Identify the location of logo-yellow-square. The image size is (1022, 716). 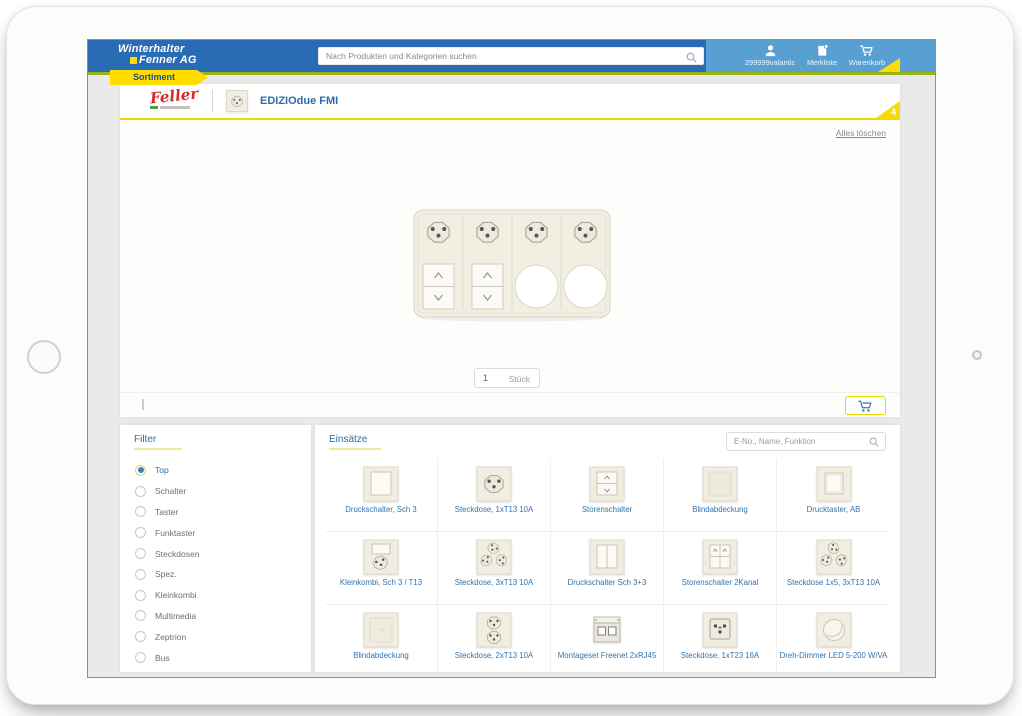
(133, 60).